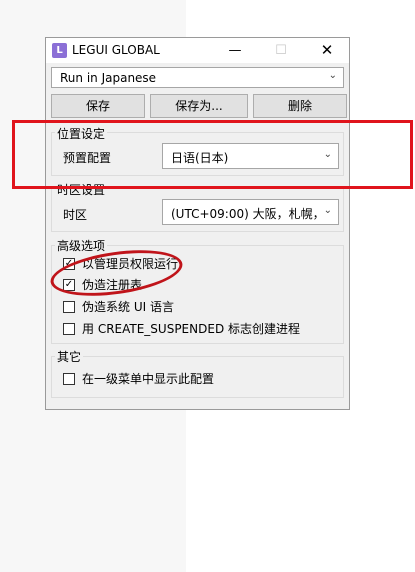  Describe the element at coordinates (69, 329) in the screenshot. I see `create-suspended-checkbox` at that location.